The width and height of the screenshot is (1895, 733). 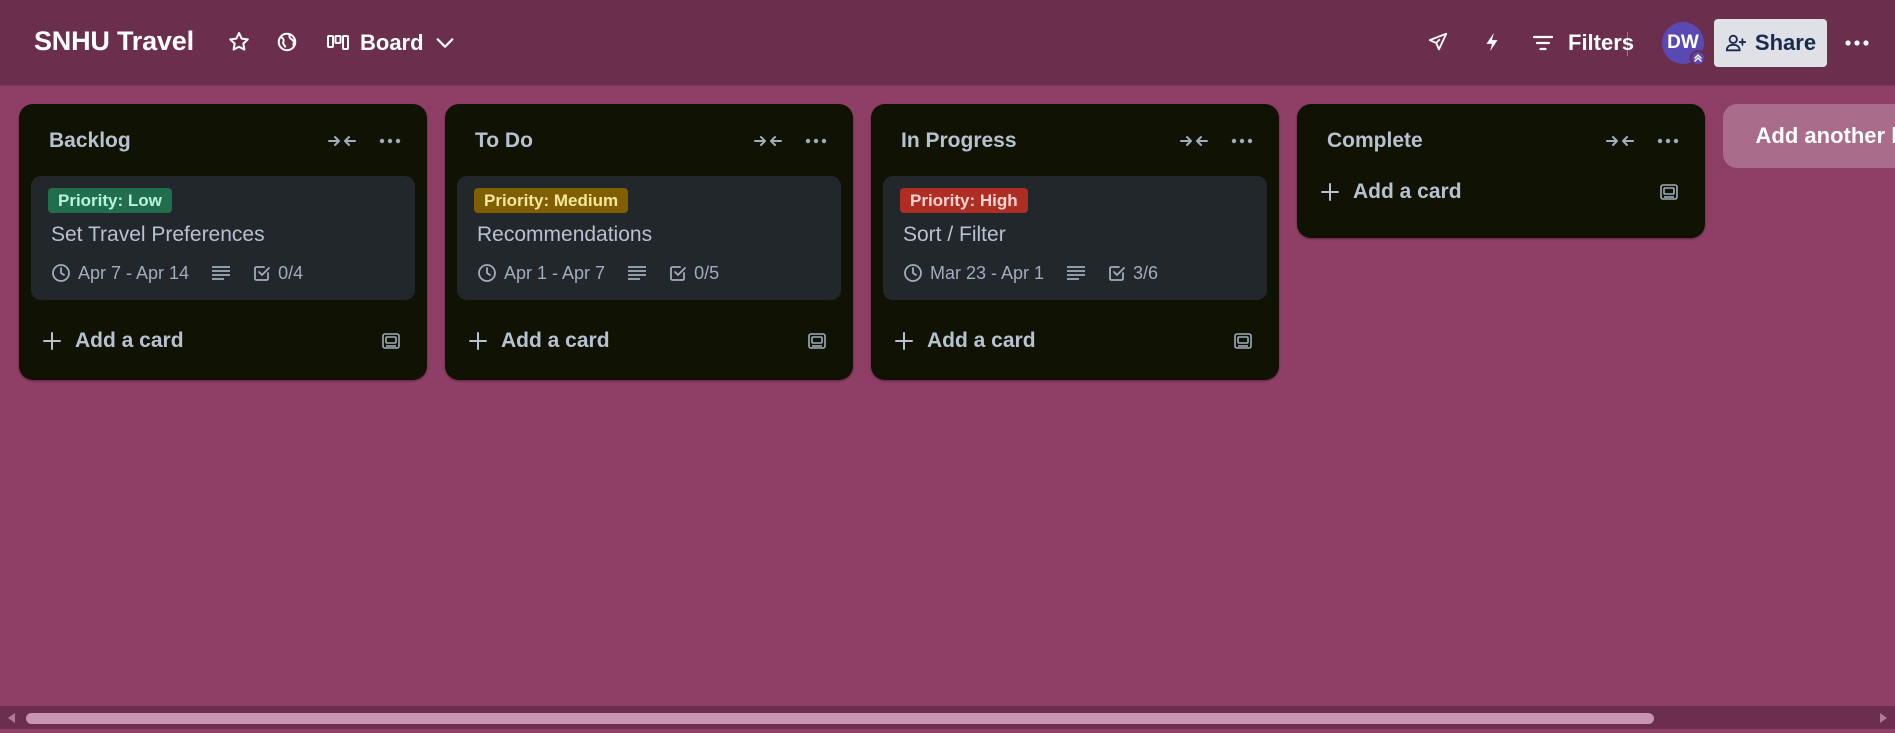 I want to click on list-title: Complete, so click(x=1375, y=141).